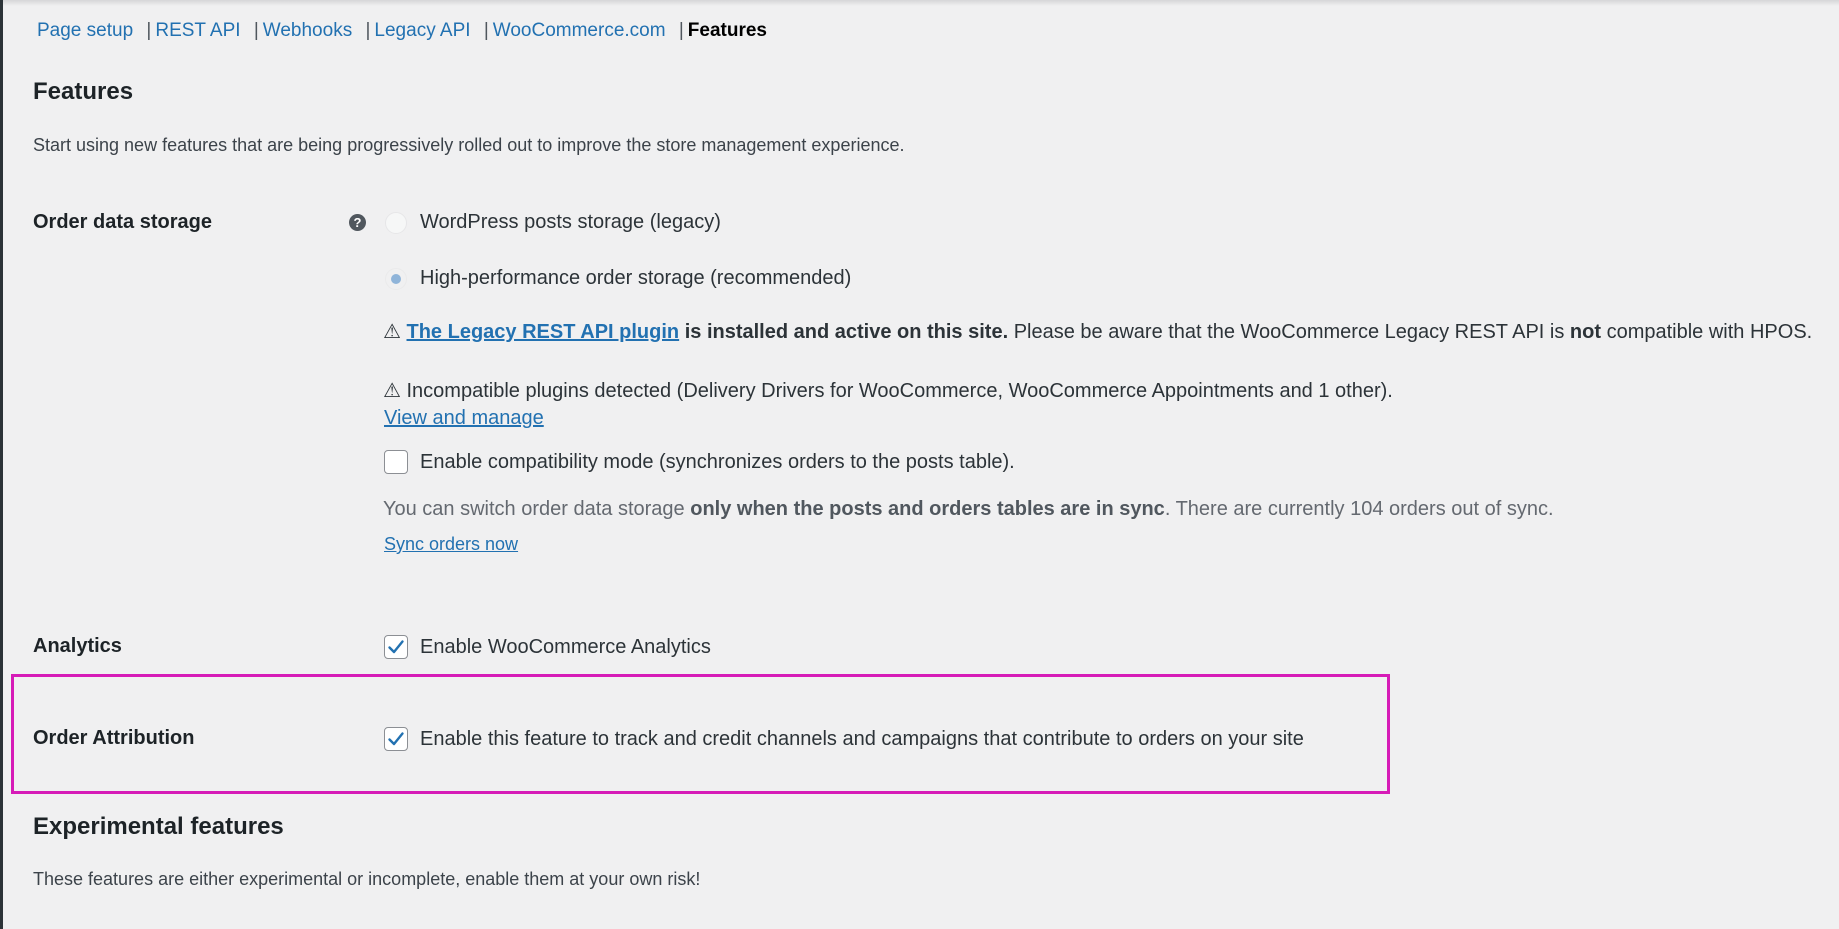 This screenshot has width=1839, height=929. What do you see at coordinates (158, 826) in the screenshot?
I see `experimental-features-heading: Experimental features` at bounding box center [158, 826].